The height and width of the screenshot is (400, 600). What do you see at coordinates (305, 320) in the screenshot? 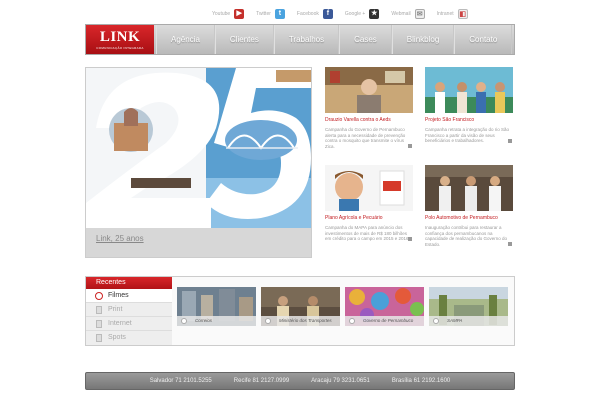
I see `video-label: Ministério dos Transportes` at bounding box center [305, 320].